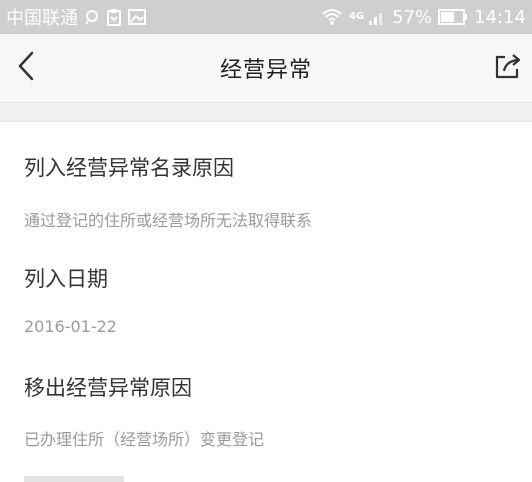 The width and height of the screenshot is (532, 482). Describe the element at coordinates (332, 17) in the screenshot. I see `wifi-icon` at that location.